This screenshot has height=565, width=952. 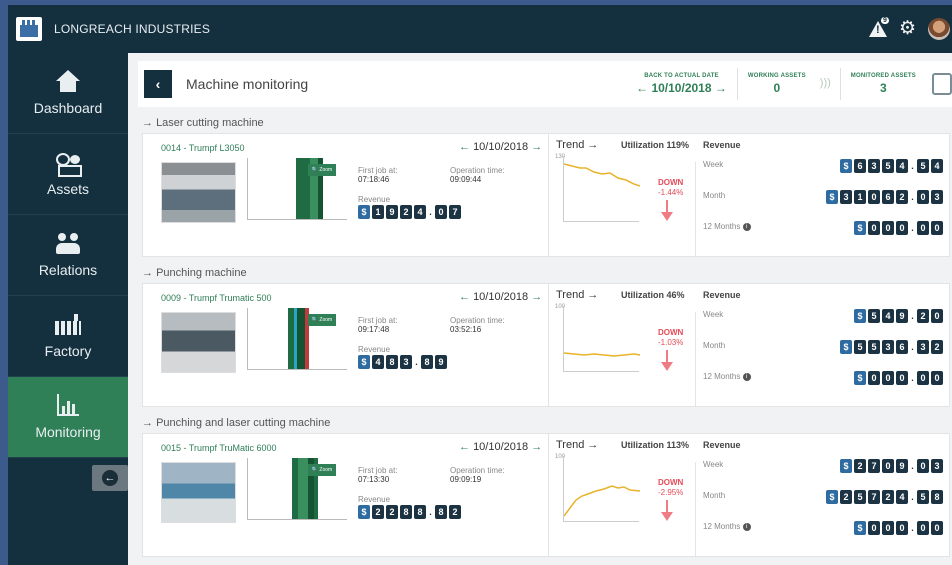 I want to click on first-job-value: 07:18:46, so click(x=374, y=179).